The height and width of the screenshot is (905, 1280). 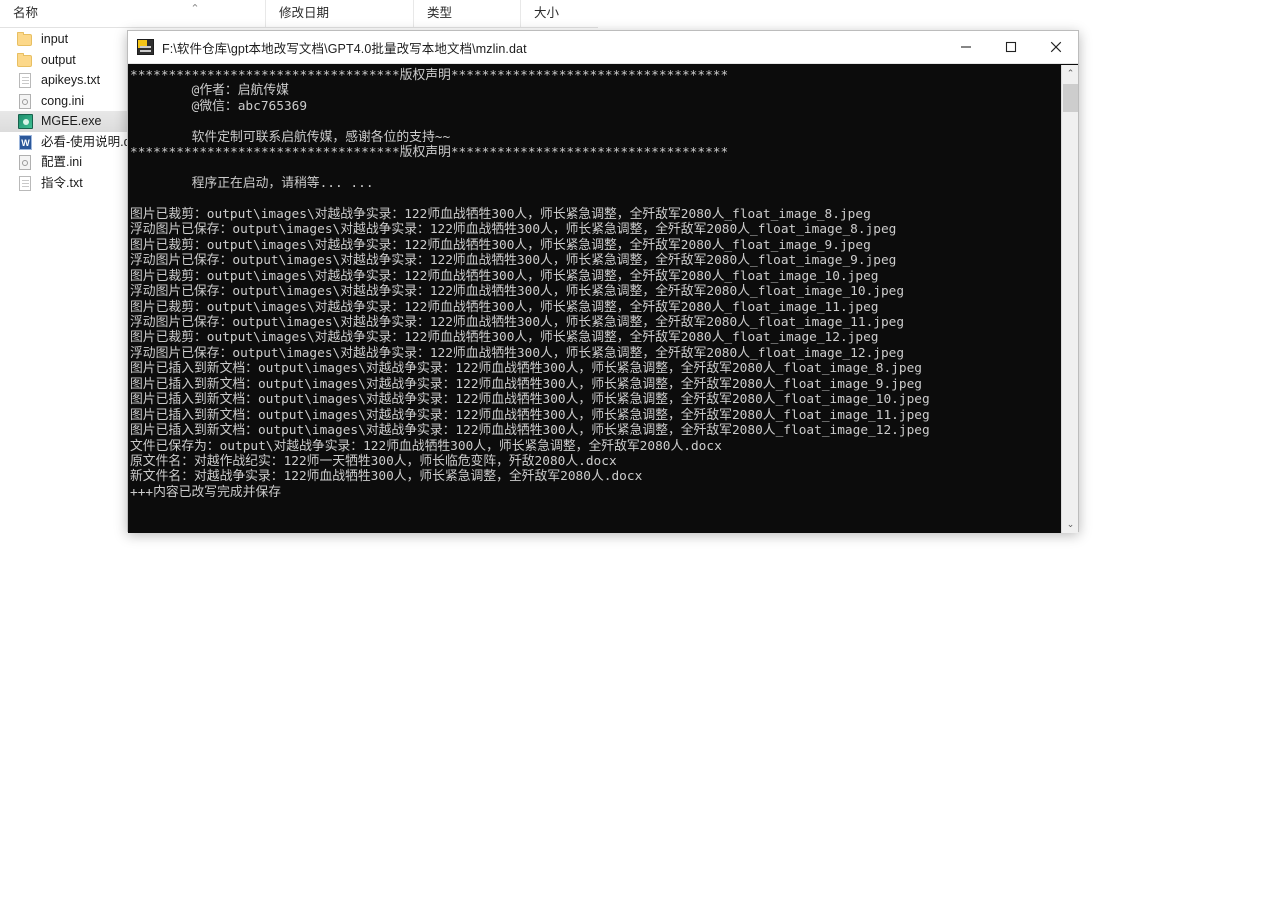 I want to click on column-header-type-label: 类型, so click(x=440, y=13).